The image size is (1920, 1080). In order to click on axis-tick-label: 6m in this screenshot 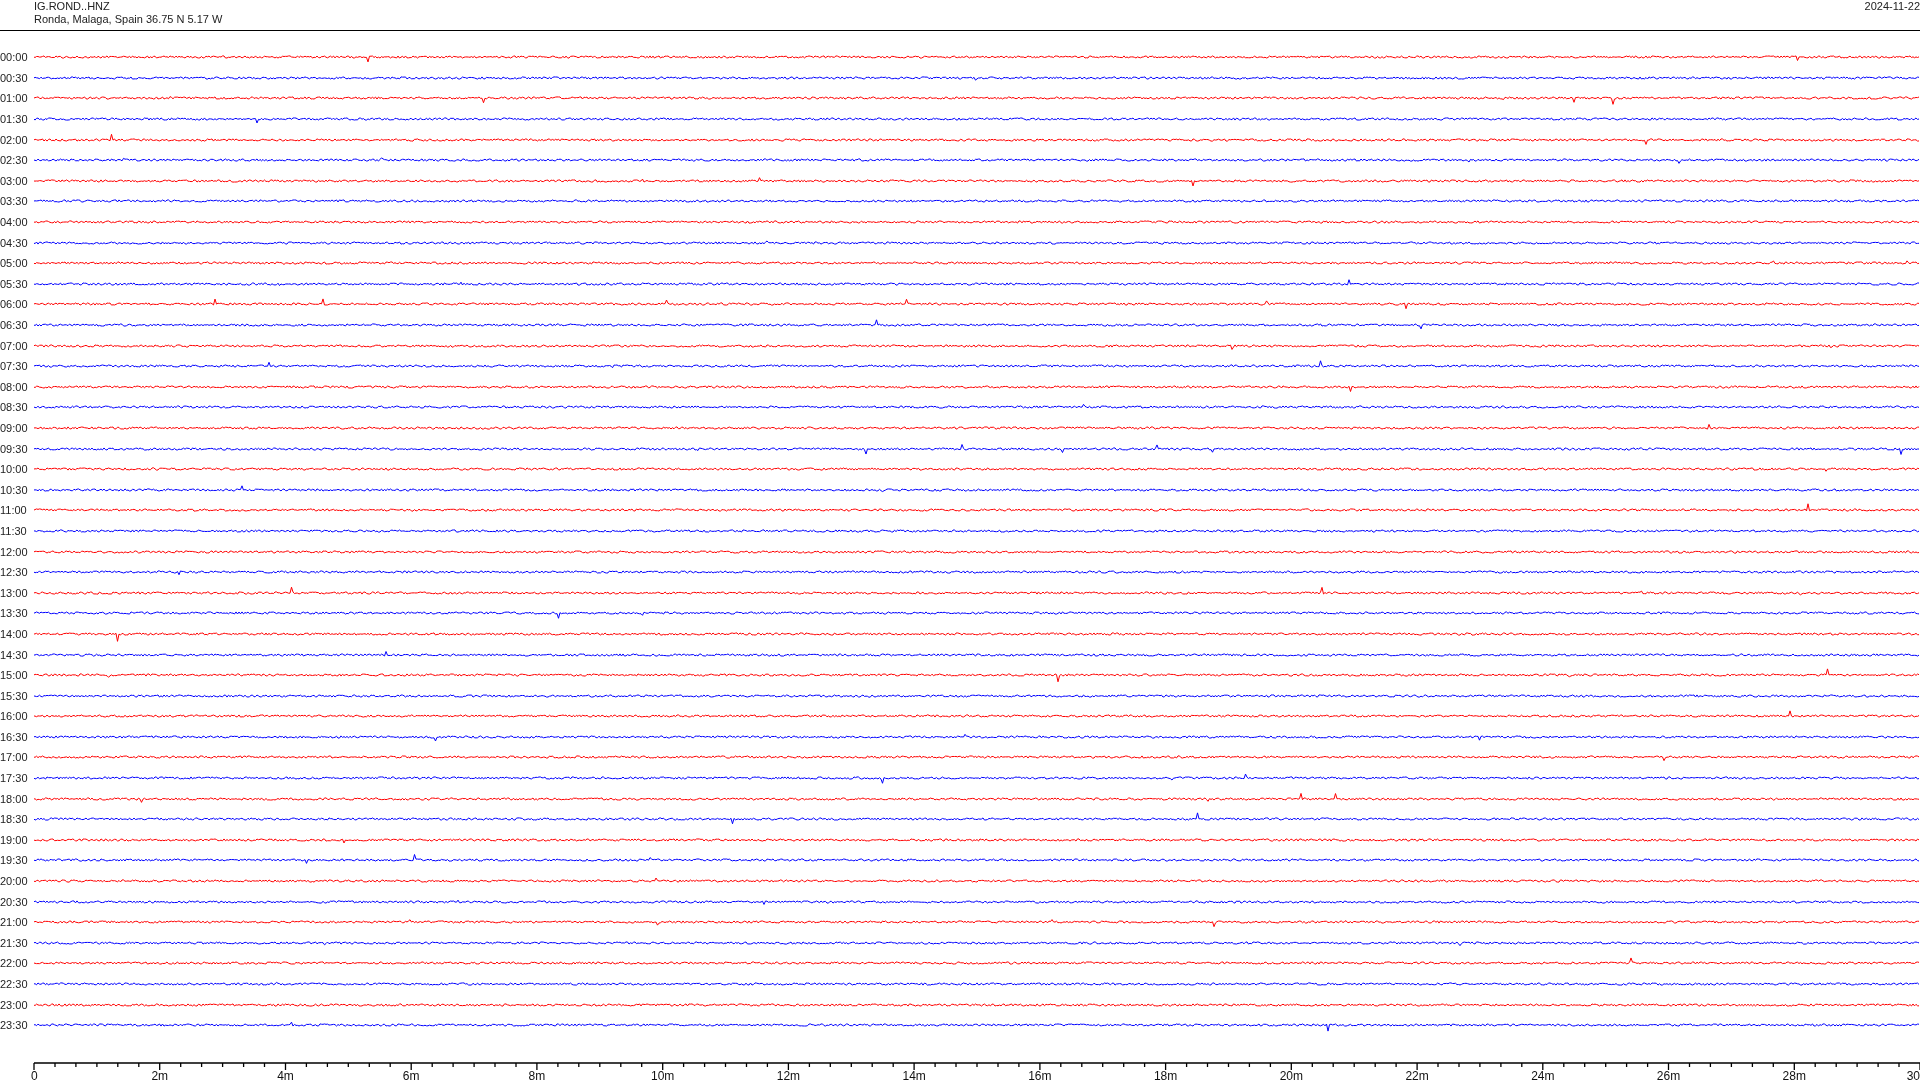, I will do `click(411, 1074)`.